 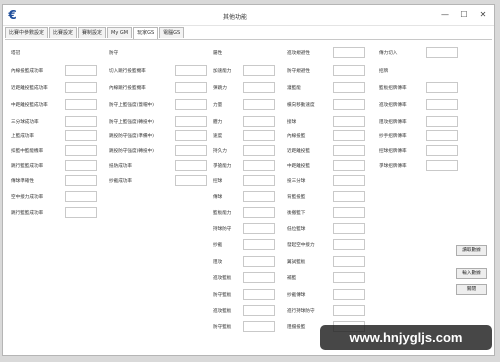 What do you see at coordinates (63, 32) in the screenshot?
I see `tab-game-settings: 比賽設定` at bounding box center [63, 32].